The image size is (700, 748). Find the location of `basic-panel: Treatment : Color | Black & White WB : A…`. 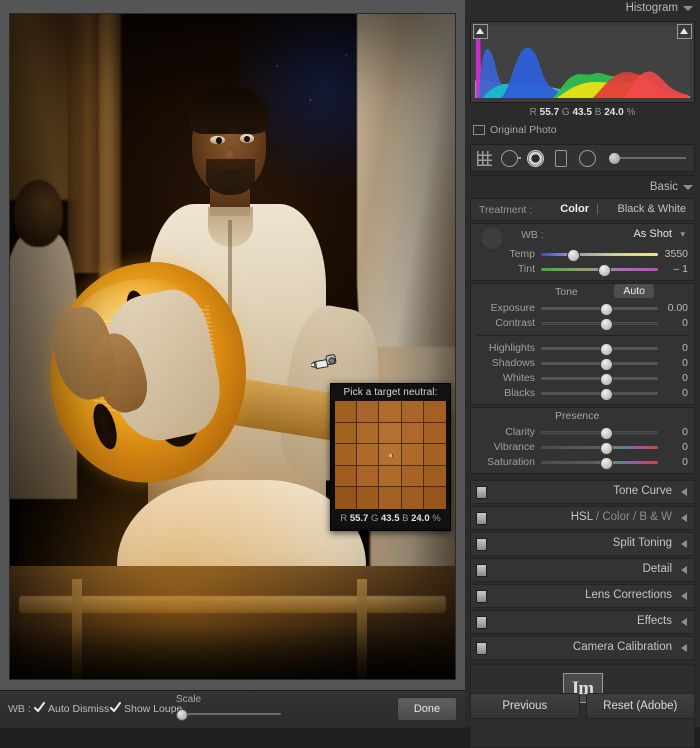

basic-panel: Treatment : Color | Black & White WB : A… is located at coordinates (582, 336).